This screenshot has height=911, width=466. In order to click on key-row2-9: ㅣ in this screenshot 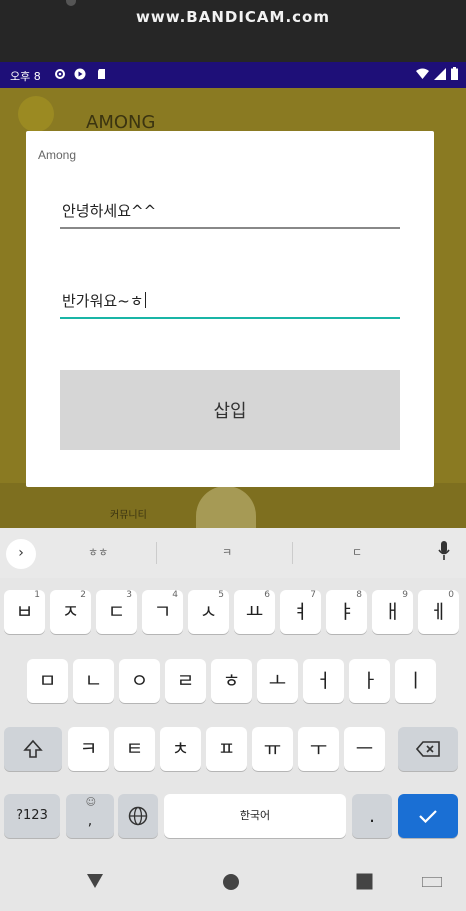, I will do `click(415, 681)`.